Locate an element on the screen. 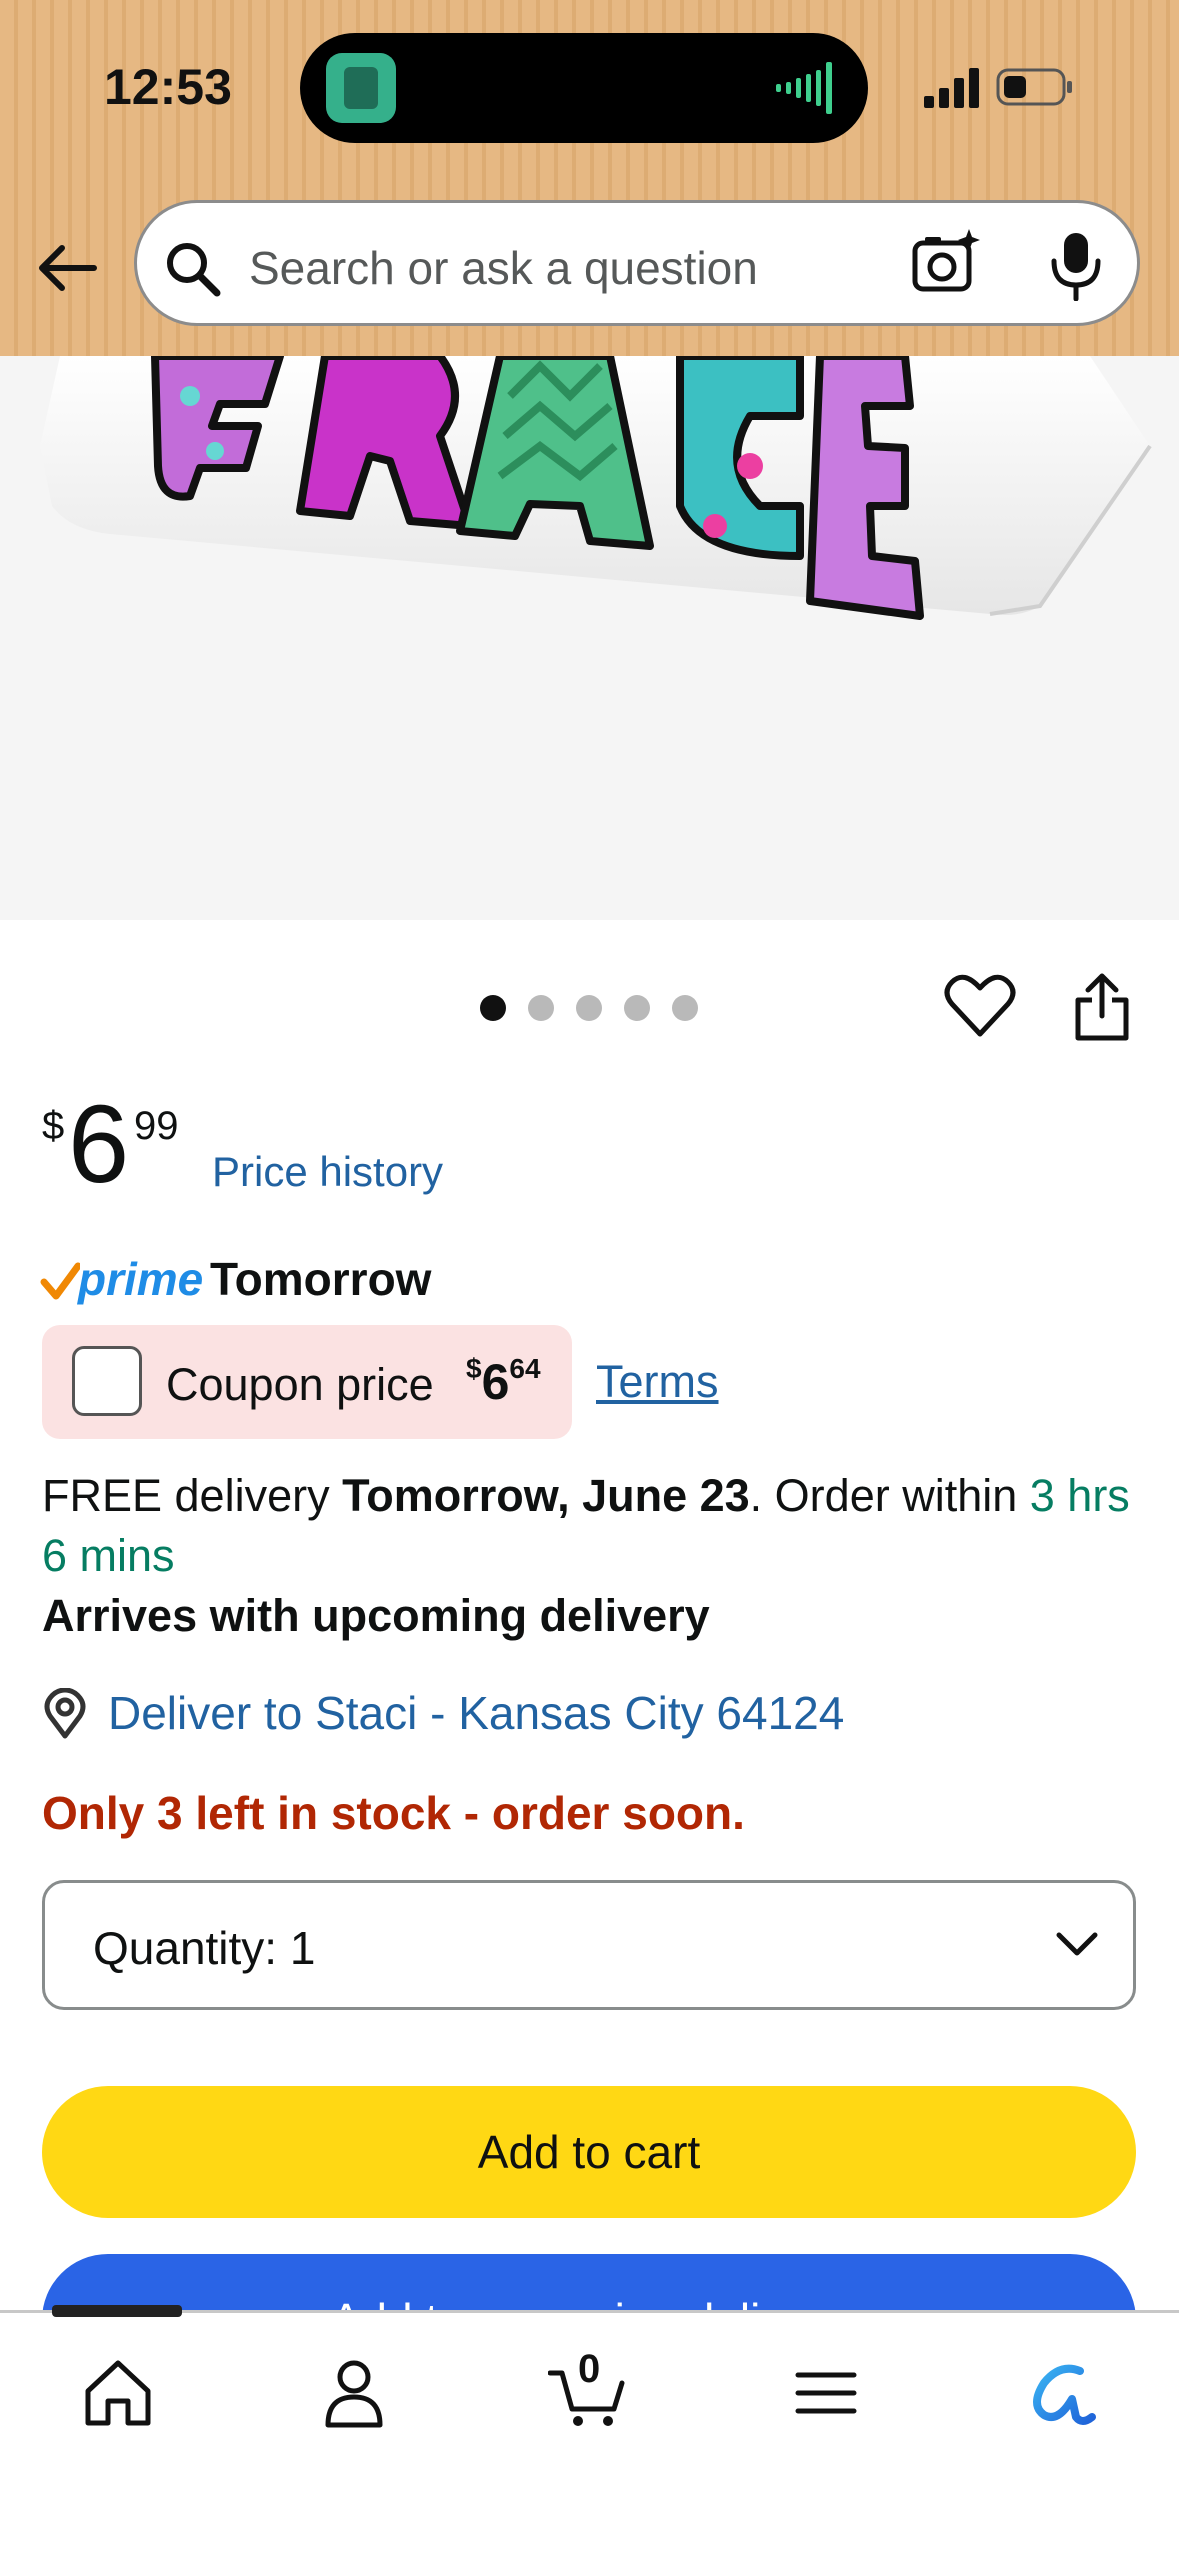 The width and height of the screenshot is (1179, 2556). price-history-link: Price history is located at coordinates (327, 1172).